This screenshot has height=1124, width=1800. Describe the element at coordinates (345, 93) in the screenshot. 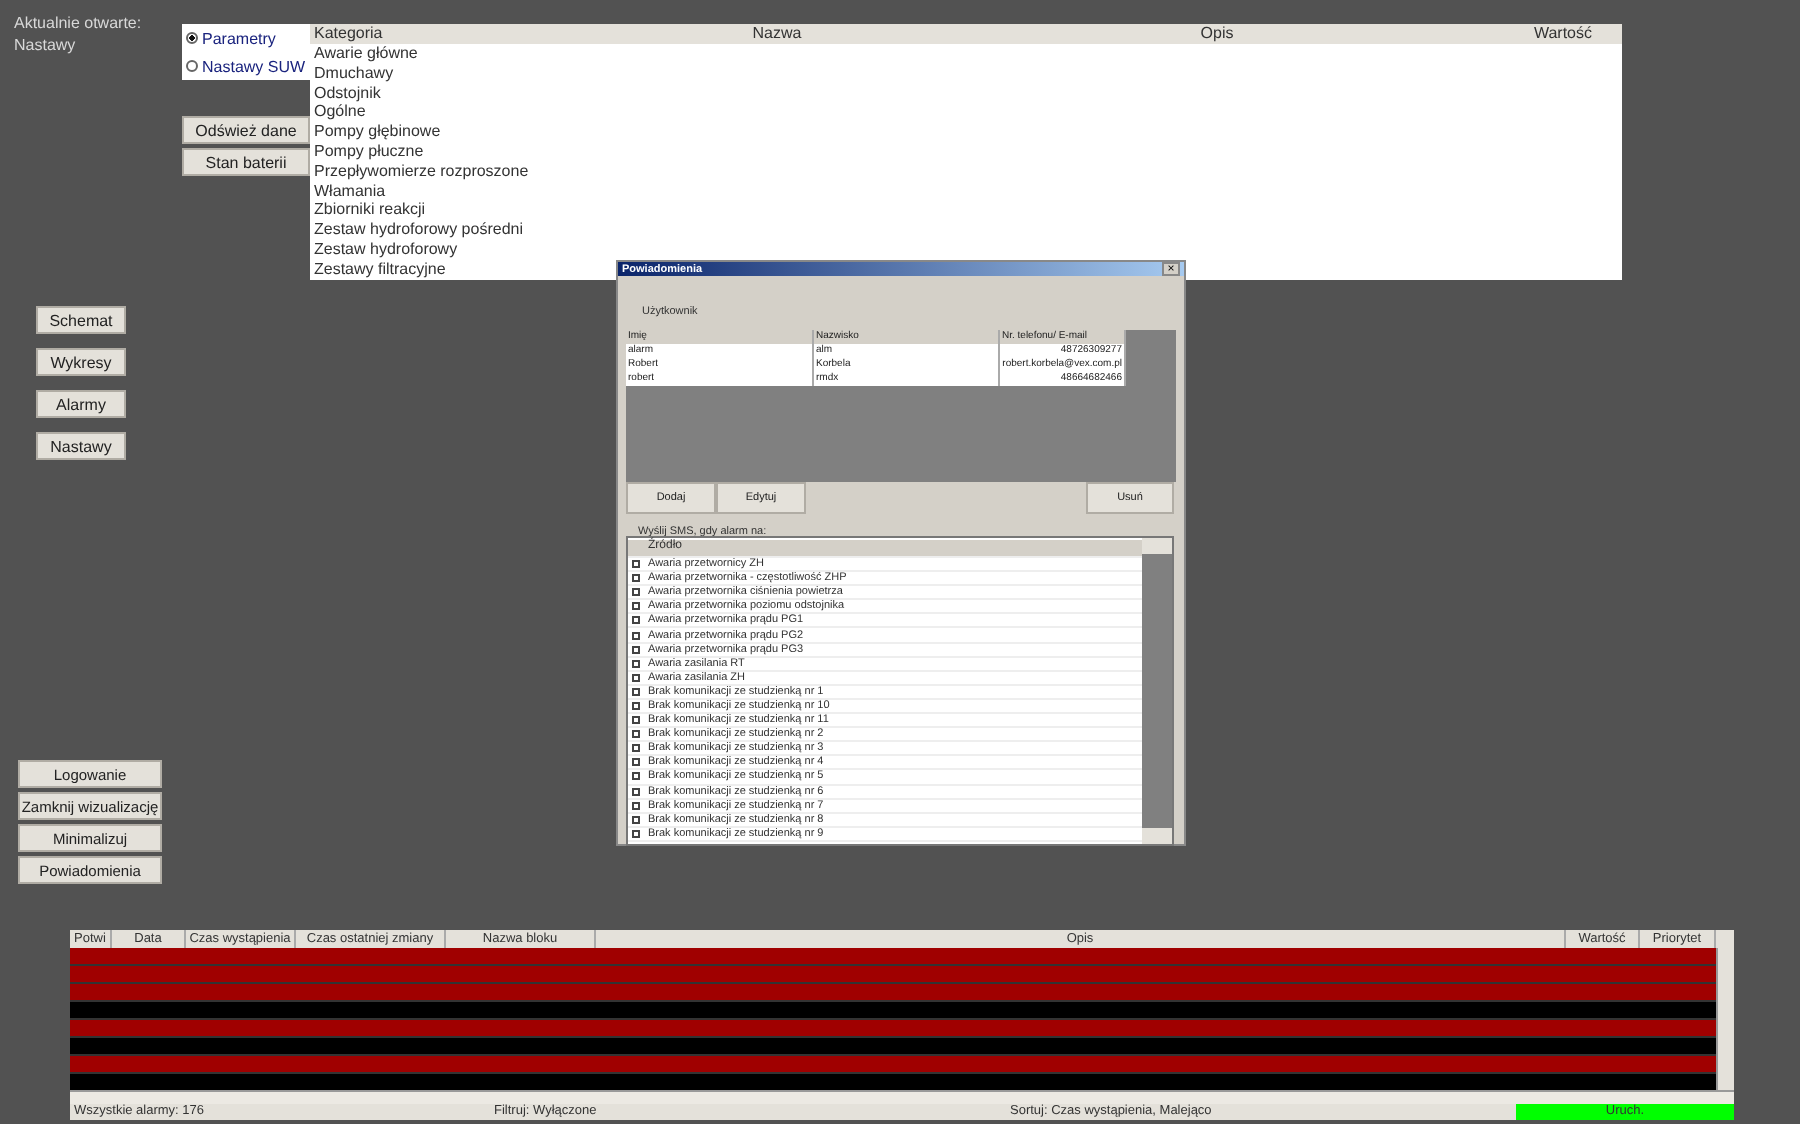

I see `category-item: Odstojnik` at that location.